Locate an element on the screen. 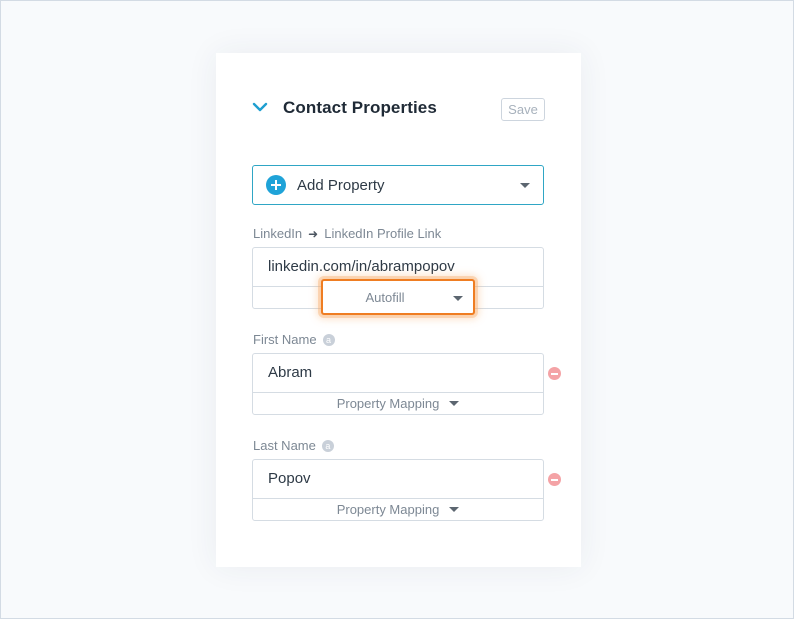 The image size is (794, 619). first-name-label: First Name a is located at coordinates (294, 339).